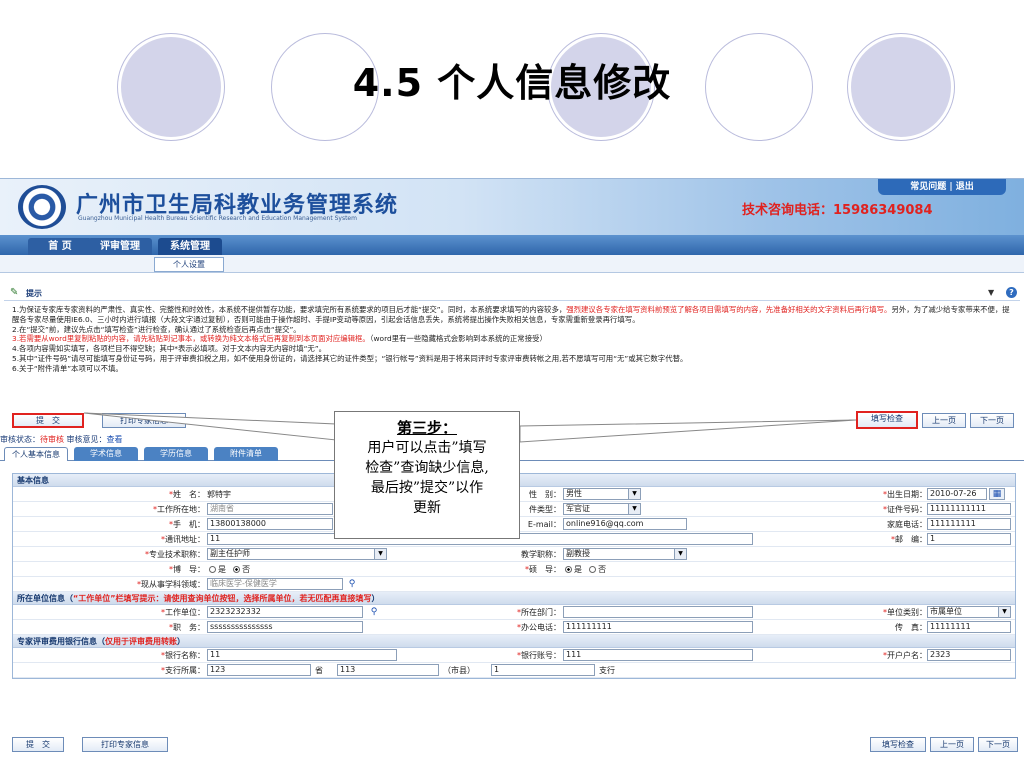 The height and width of the screenshot is (768, 1024). I want to click on unittype-select: 市属单位, so click(969, 612).